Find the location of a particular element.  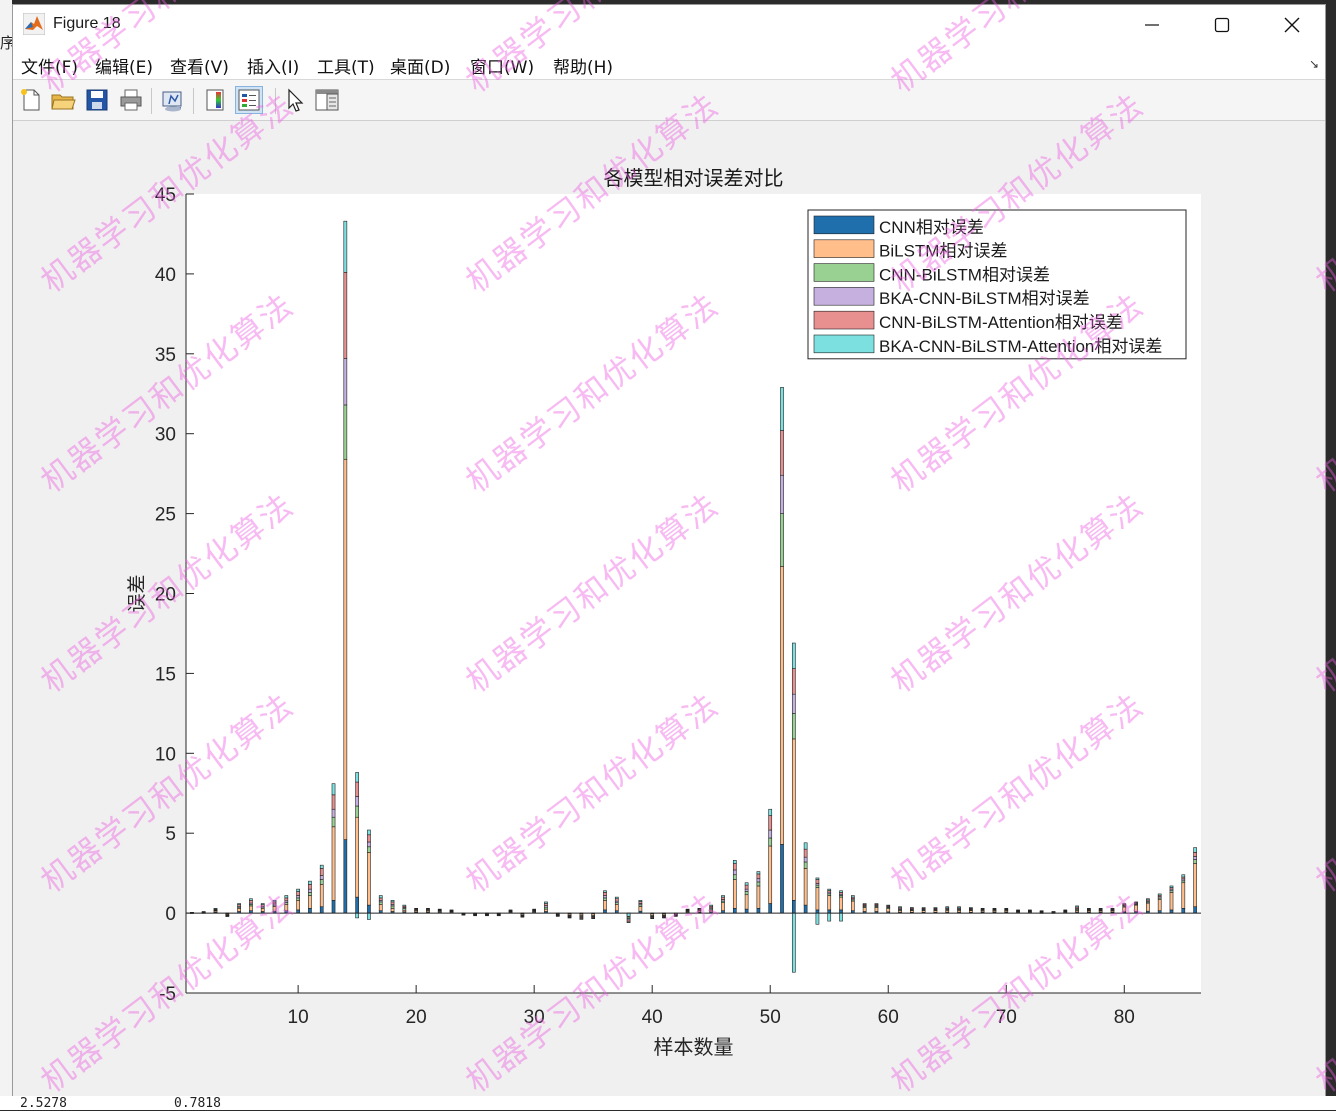

menu-file: 文件(F) is located at coordinates (49, 65).